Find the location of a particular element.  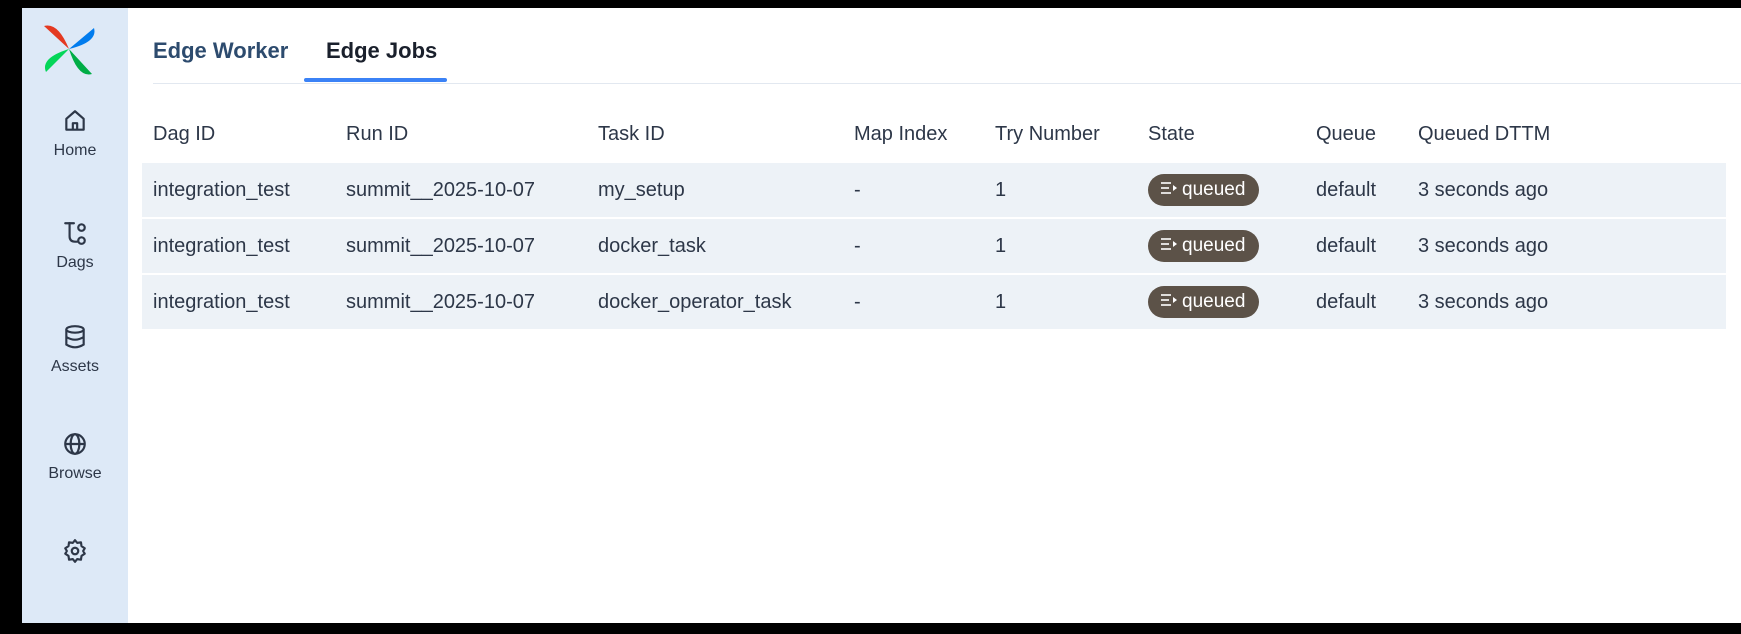

dags-icon is located at coordinates (75, 233).